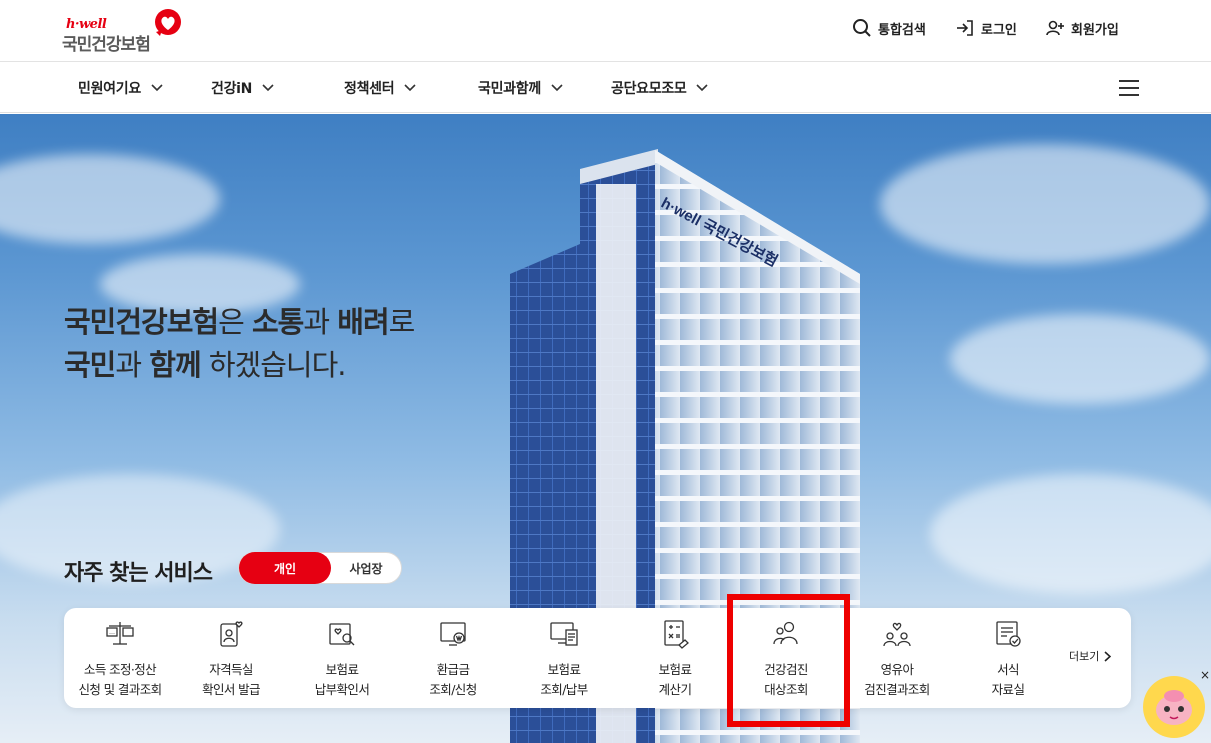  What do you see at coordinates (231, 634) in the screenshot?
I see `id-heart-icon` at bounding box center [231, 634].